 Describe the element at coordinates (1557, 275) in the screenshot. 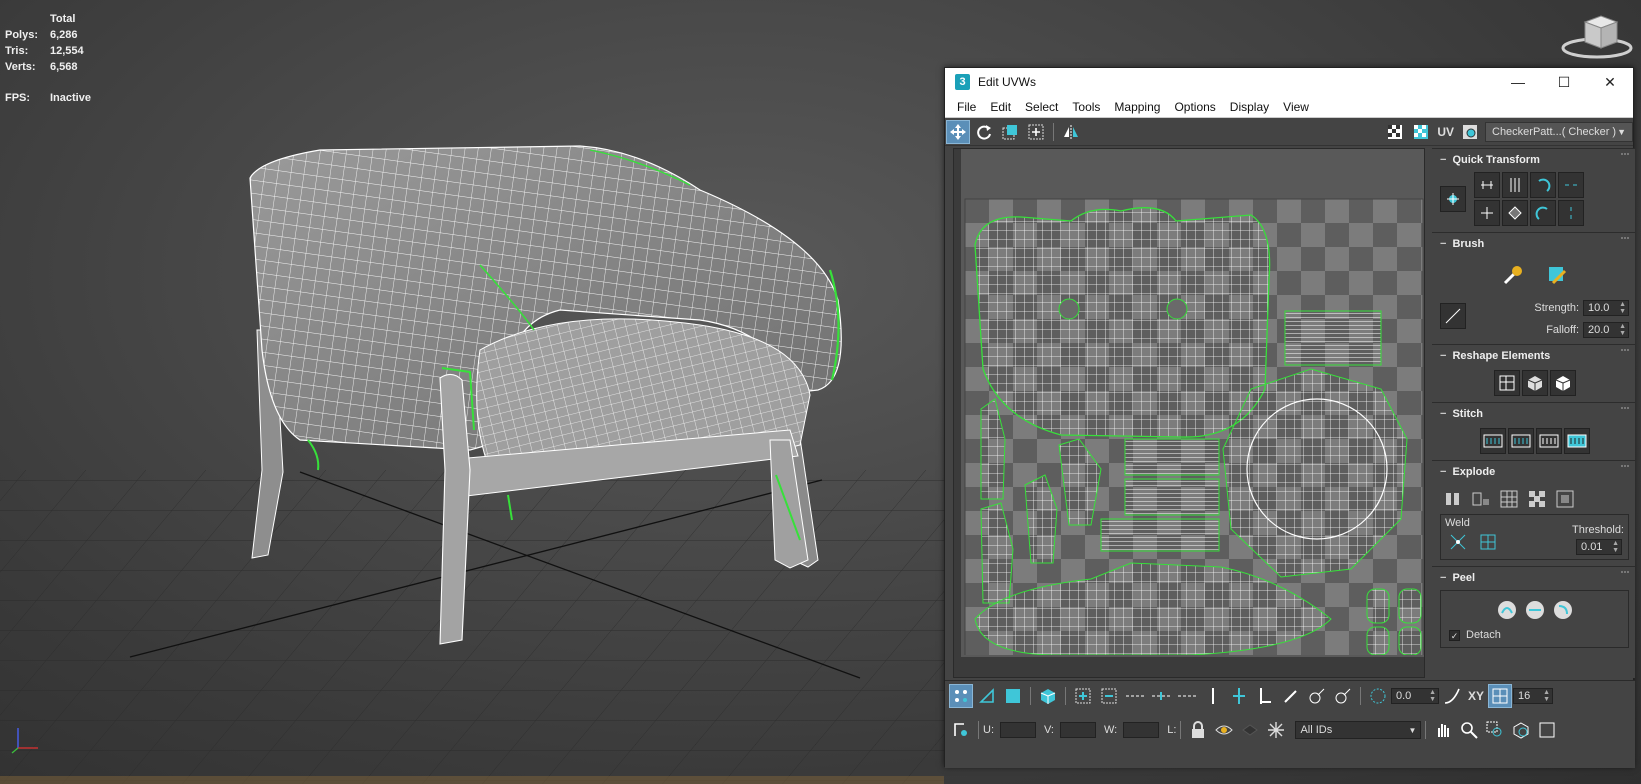

I see `relax-until-flat-button` at that location.